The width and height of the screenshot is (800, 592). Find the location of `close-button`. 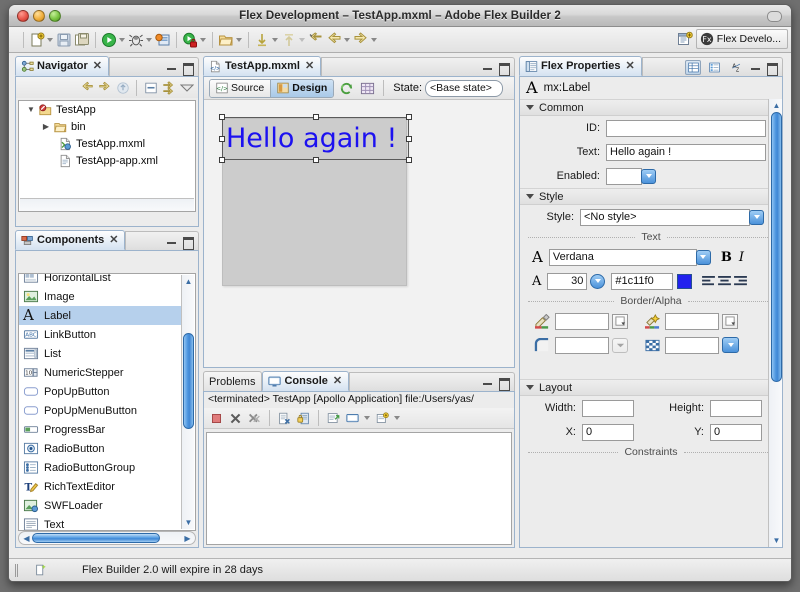

close-button is located at coordinates (23, 16).